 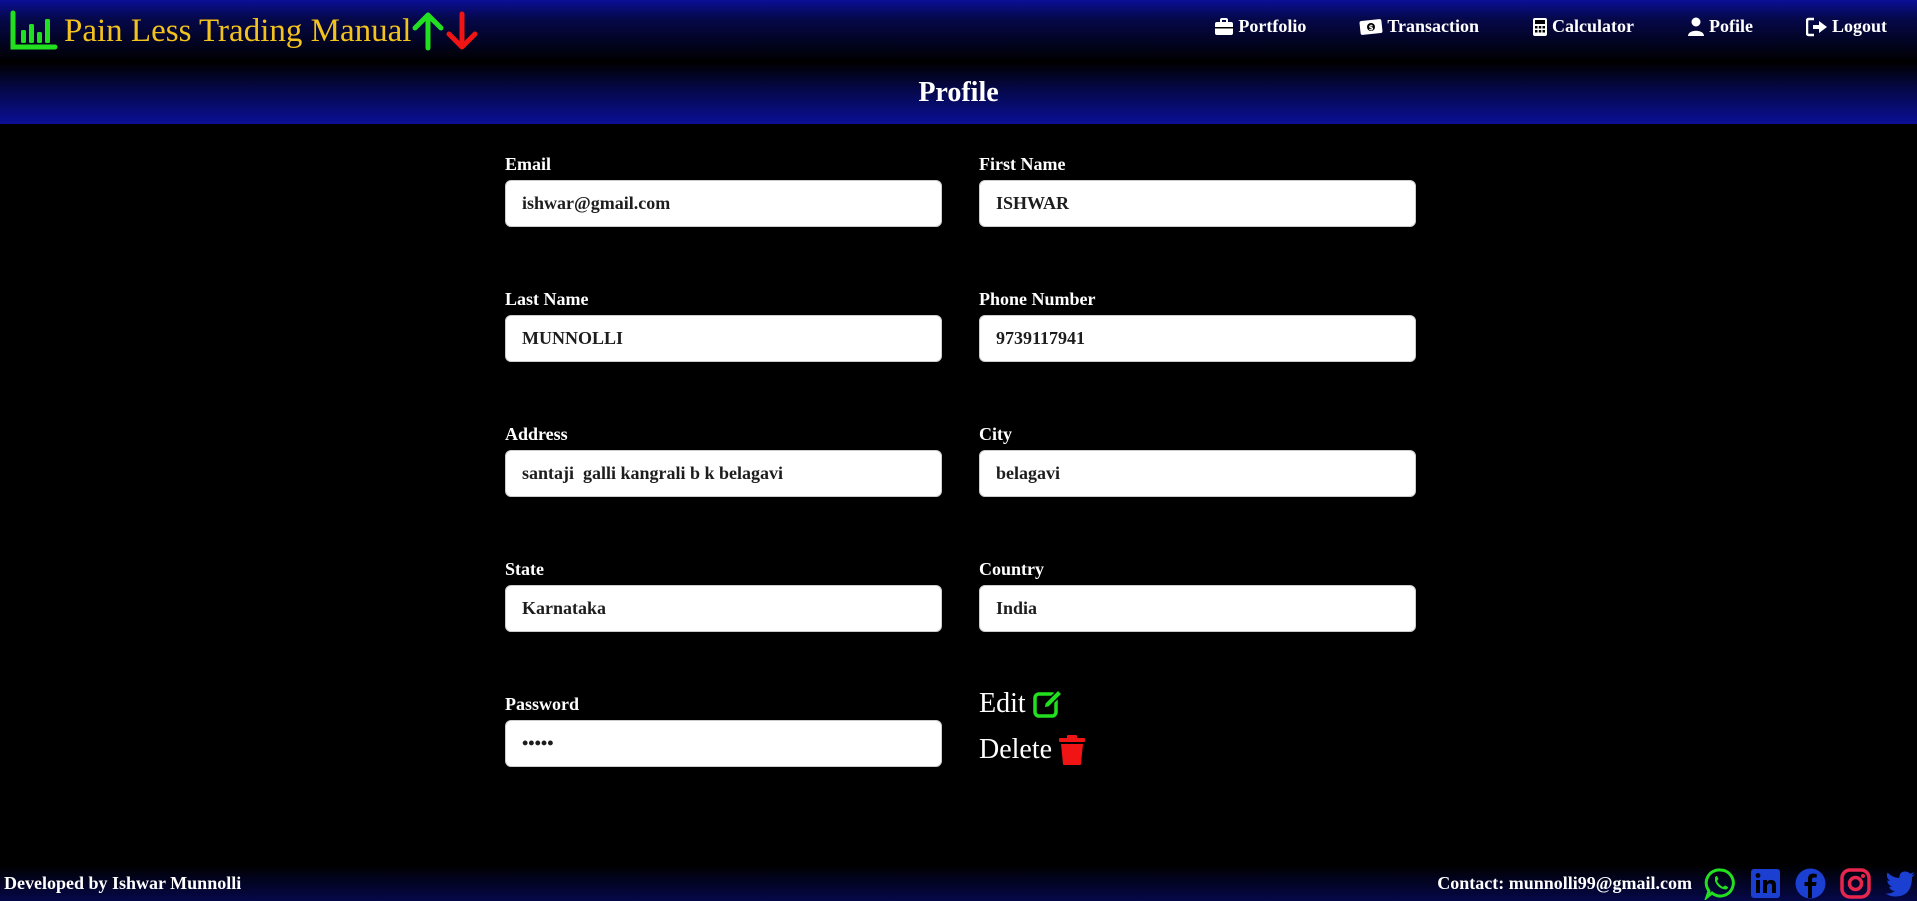 What do you see at coordinates (1810, 883) in the screenshot?
I see `facebook-icon` at bounding box center [1810, 883].